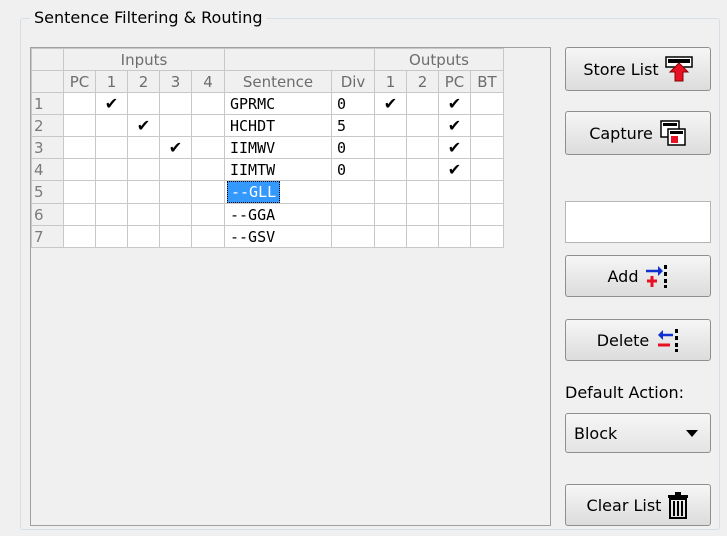 The image size is (727, 536). I want to click on row-number: 5, so click(47, 192).